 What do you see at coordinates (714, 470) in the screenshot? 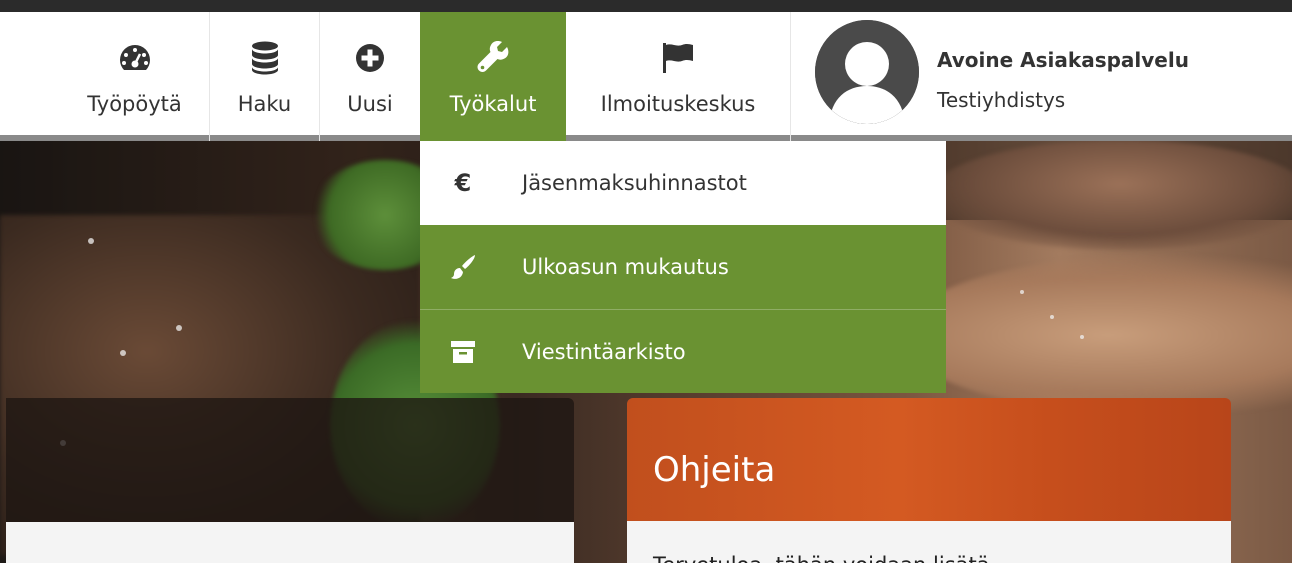
I see `help-panel-title: Ohjeita` at bounding box center [714, 470].